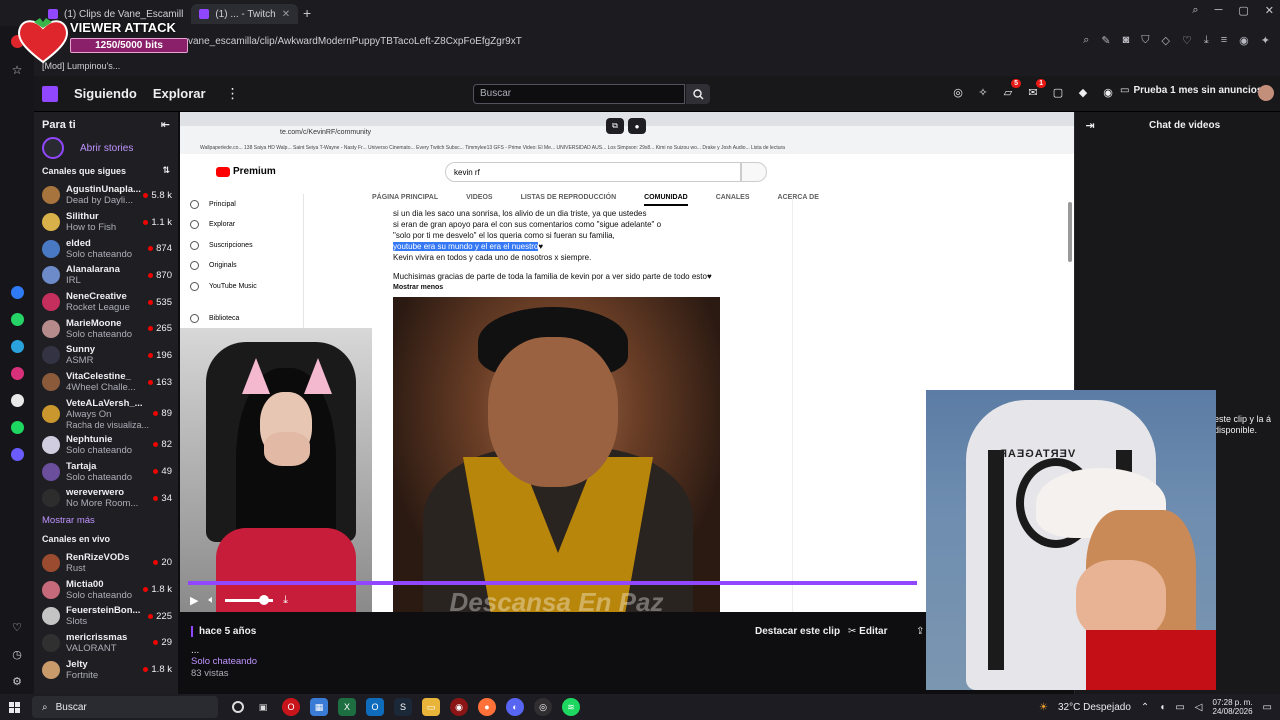  What do you see at coordinates (375, 707) in the screenshot?
I see `outlook-app-icon: O` at bounding box center [375, 707].